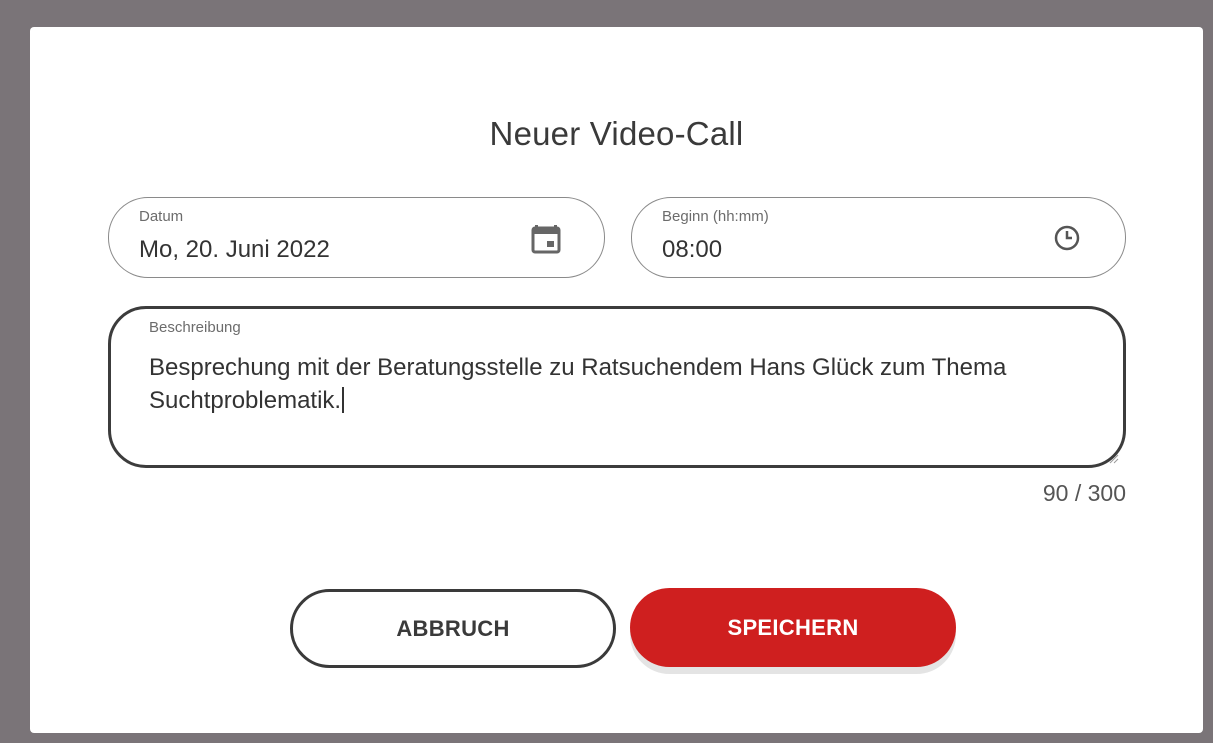 The width and height of the screenshot is (1213, 743). Describe the element at coordinates (692, 250) in the screenshot. I see `start-time-value: 08:00` at that location.